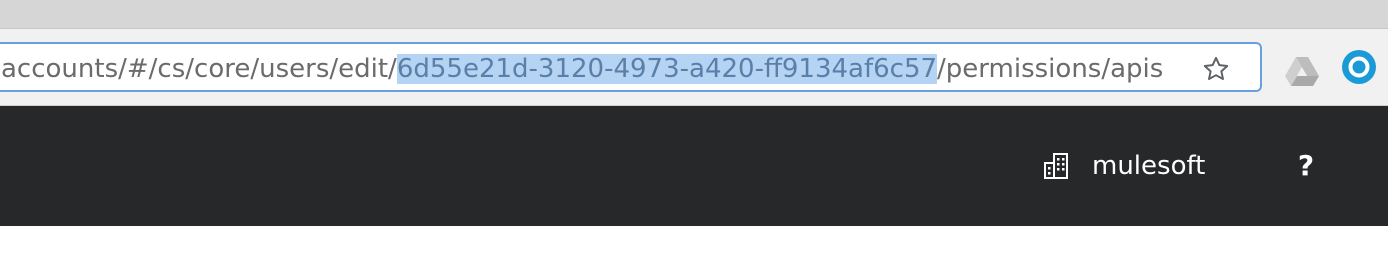 Image resolution: width=1388 pixels, height=256 pixels. What do you see at coordinates (1302, 71) in the screenshot?
I see `google-drive-icon` at bounding box center [1302, 71].